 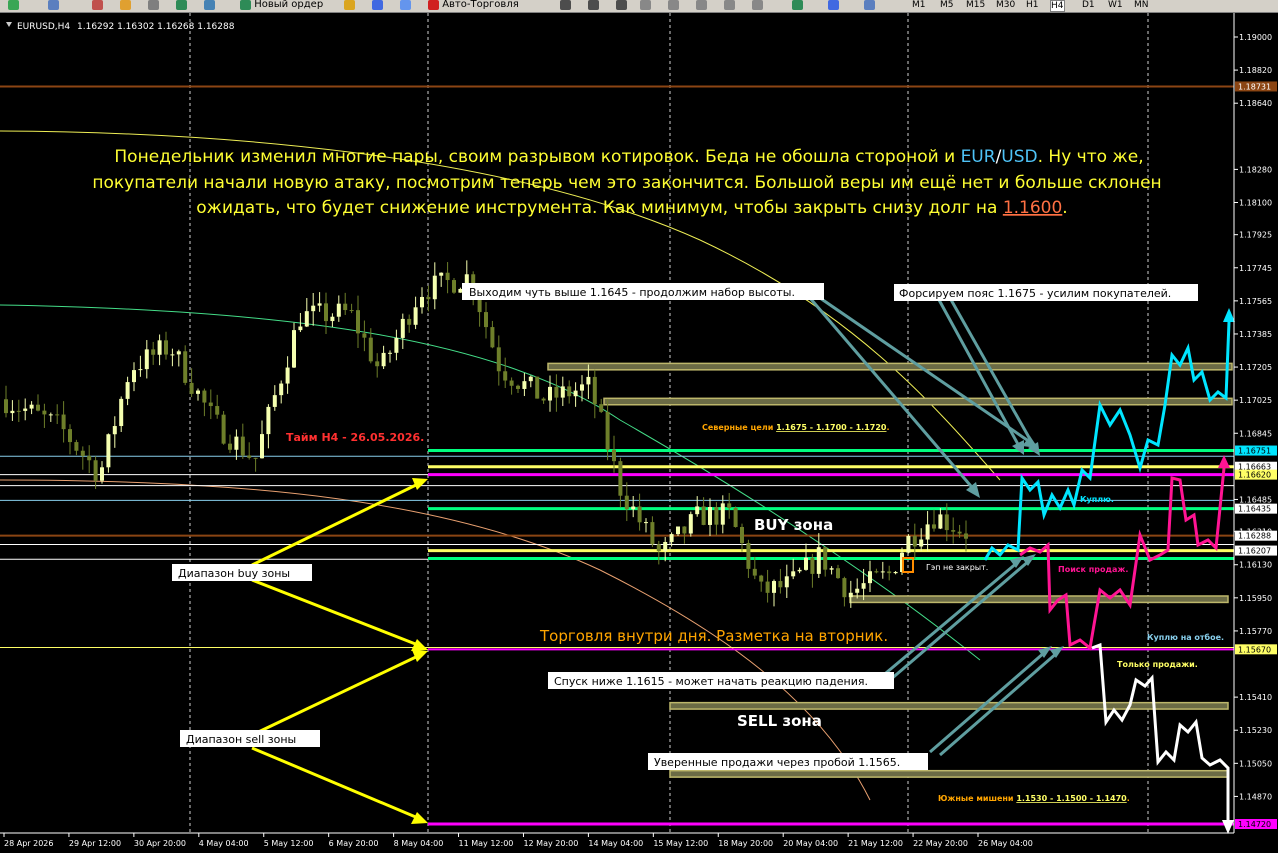 I want to click on market-button, so click(x=405, y=6).